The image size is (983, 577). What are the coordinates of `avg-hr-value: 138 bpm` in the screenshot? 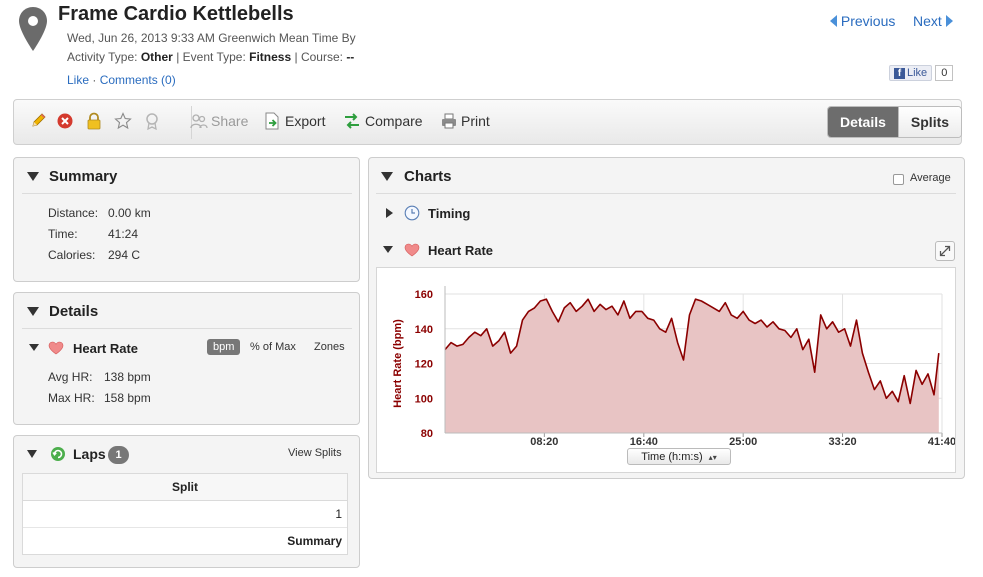 It's located at (127, 377).